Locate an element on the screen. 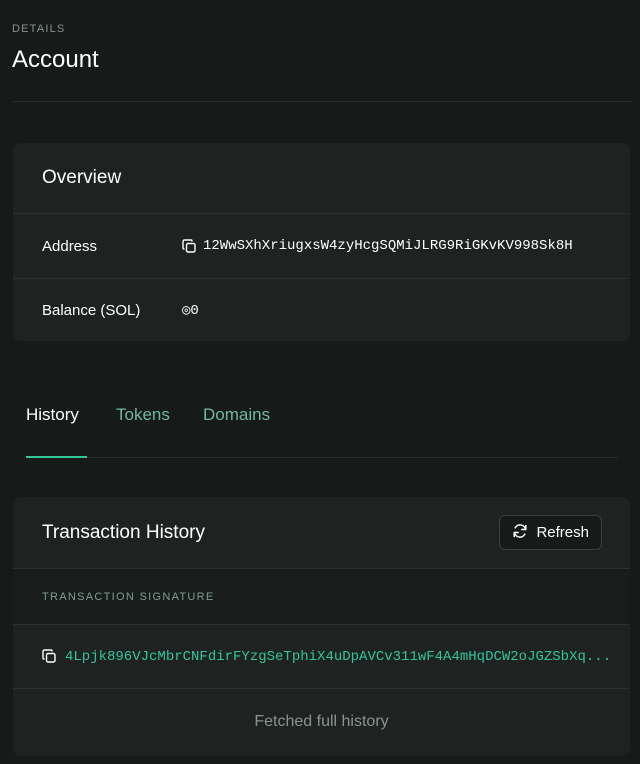 The image size is (640, 764). refresh-label: Refresh is located at coordinates (562, 532).